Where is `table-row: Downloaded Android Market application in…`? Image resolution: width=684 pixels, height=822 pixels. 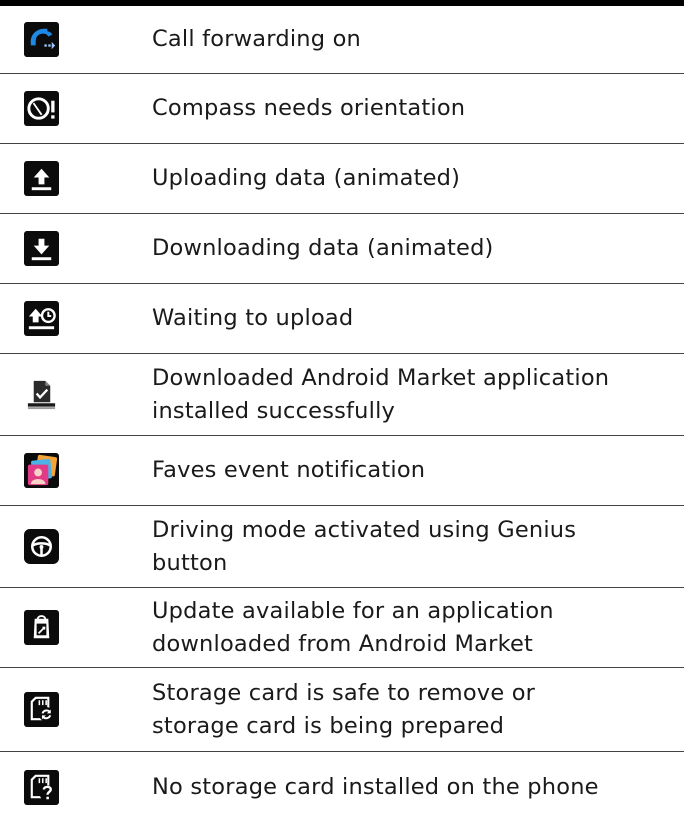
table-row: Downloaded Android Market application in… is located at coordinates (342, 395).